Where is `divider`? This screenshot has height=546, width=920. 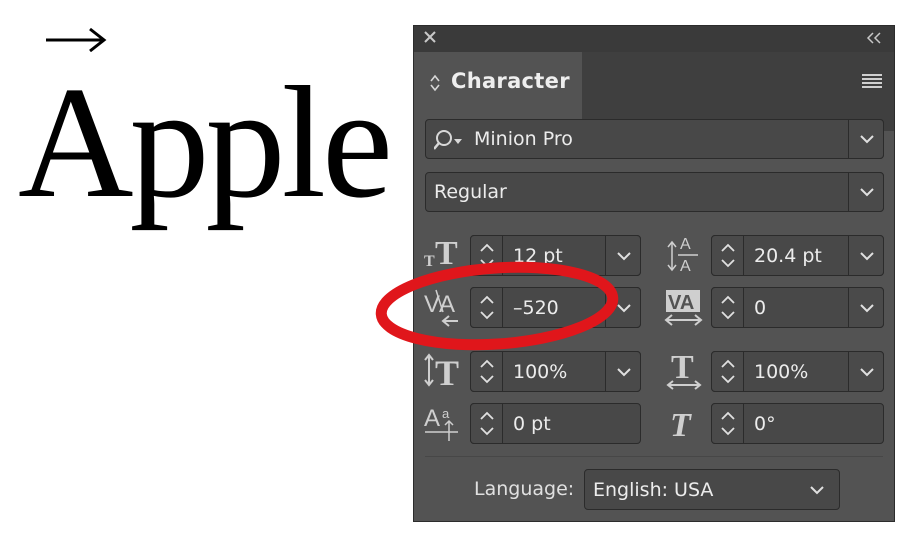 divider is located at coordinates (654, 456).